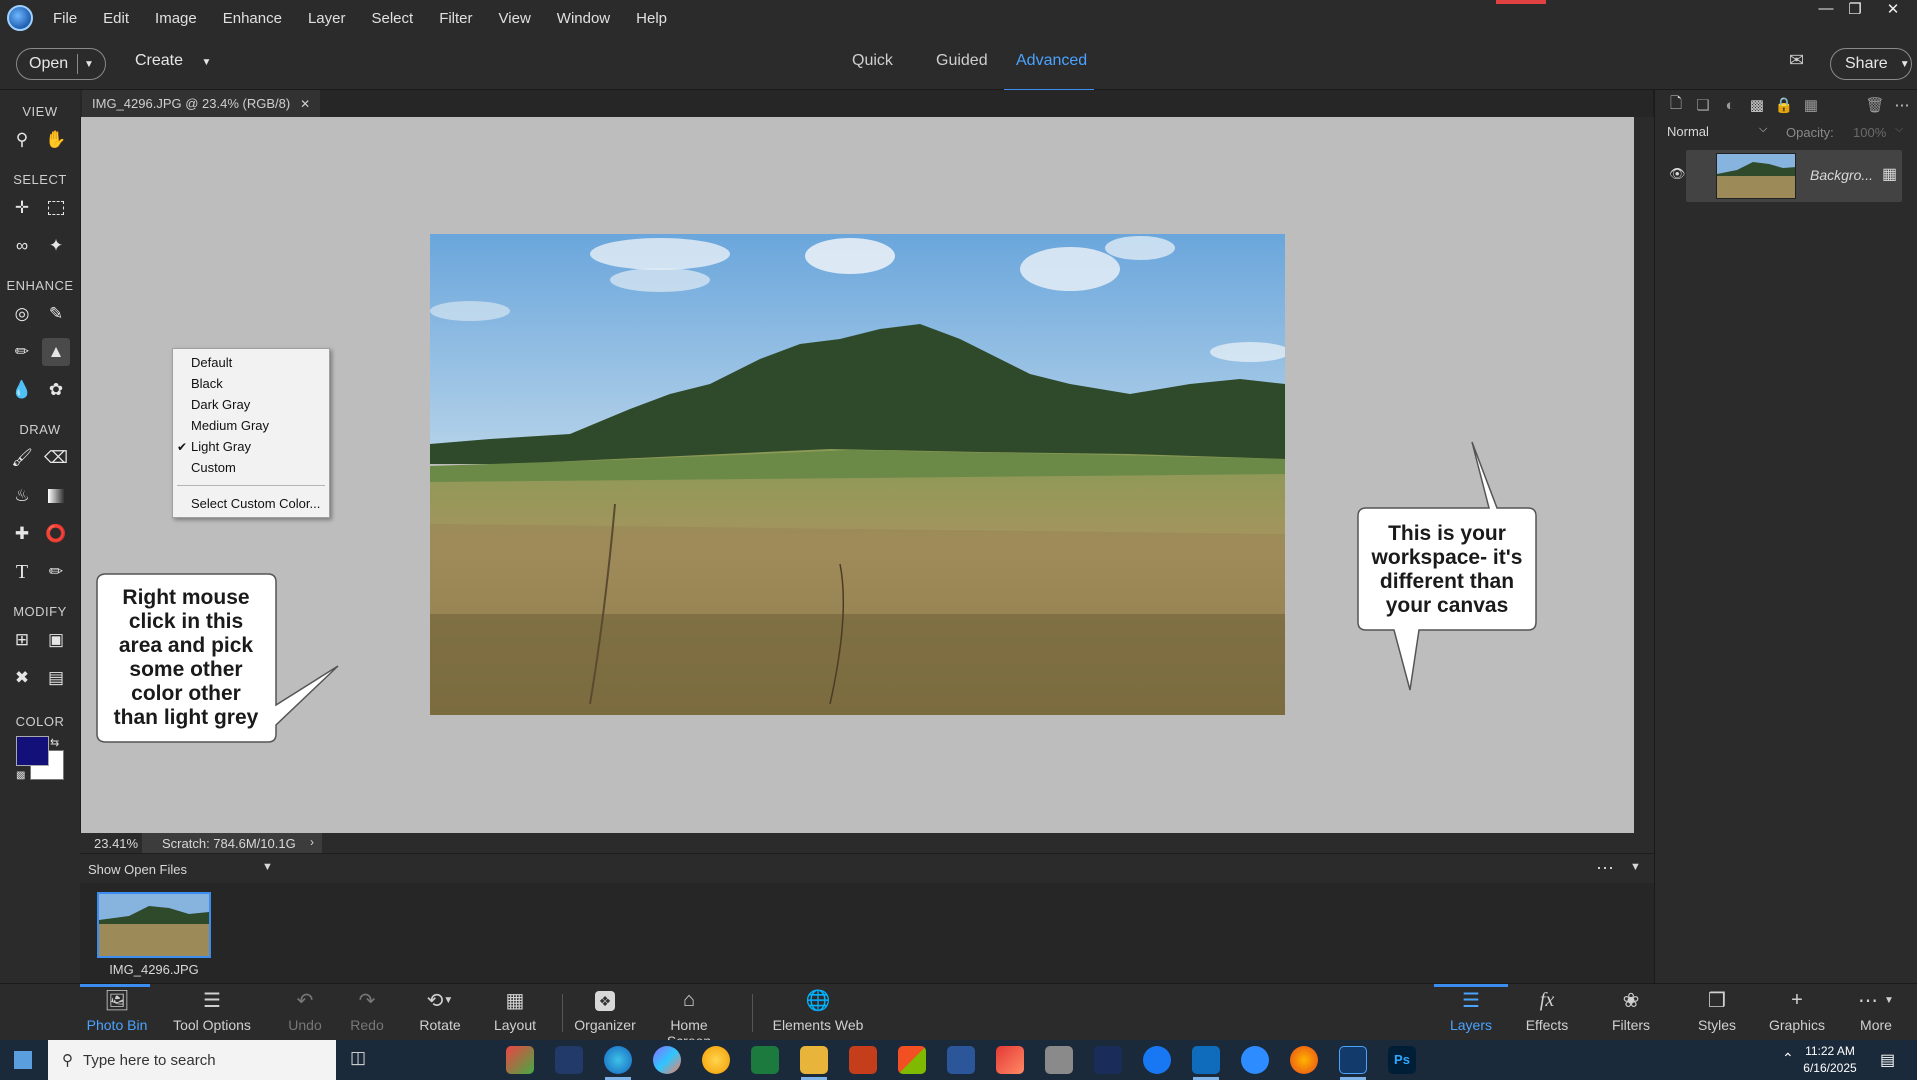 Image resolution: width=1917 pixels, height=1080 pixels. I want to click on more-button: ⋯ ▼ More, so click(1876, 1012).